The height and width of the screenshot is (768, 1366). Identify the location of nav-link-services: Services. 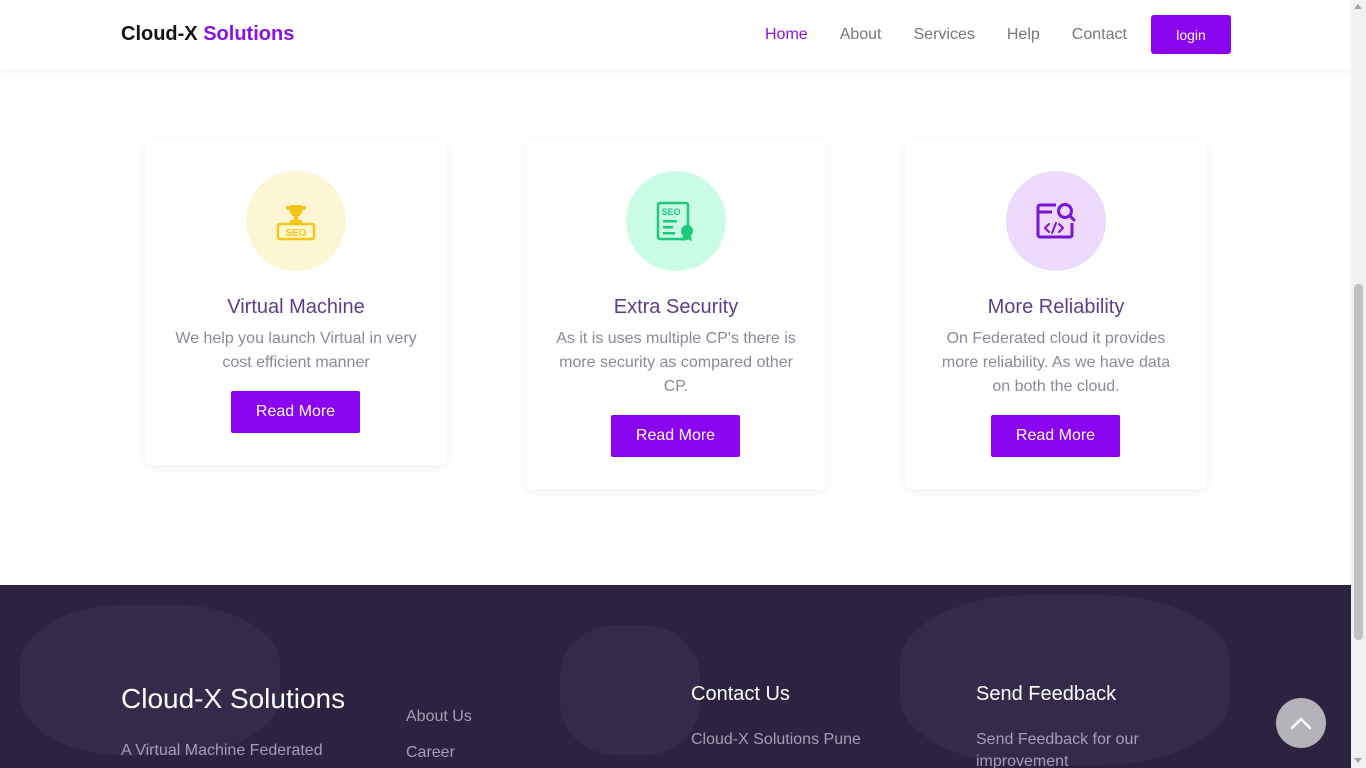
(944, 35).